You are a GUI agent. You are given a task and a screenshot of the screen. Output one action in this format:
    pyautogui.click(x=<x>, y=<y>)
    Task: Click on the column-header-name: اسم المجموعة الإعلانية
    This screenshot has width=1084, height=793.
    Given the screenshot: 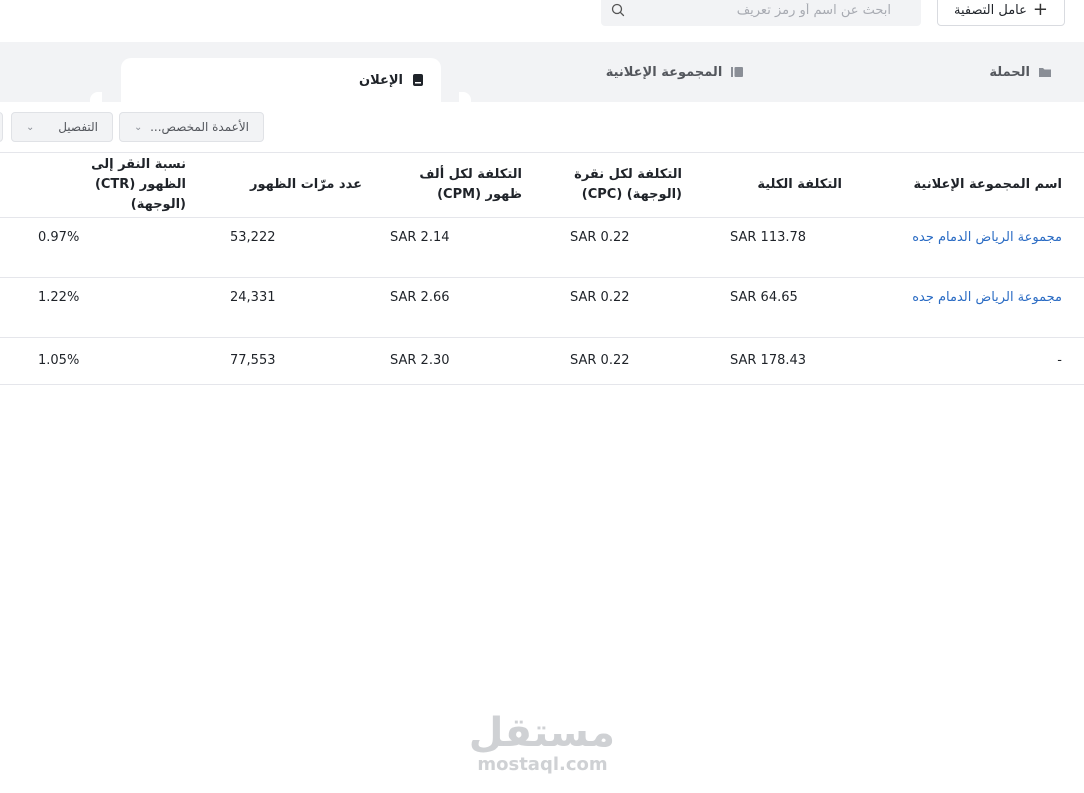 What is the action you would take?
    pyautogui.click(x=974, y=185)
    